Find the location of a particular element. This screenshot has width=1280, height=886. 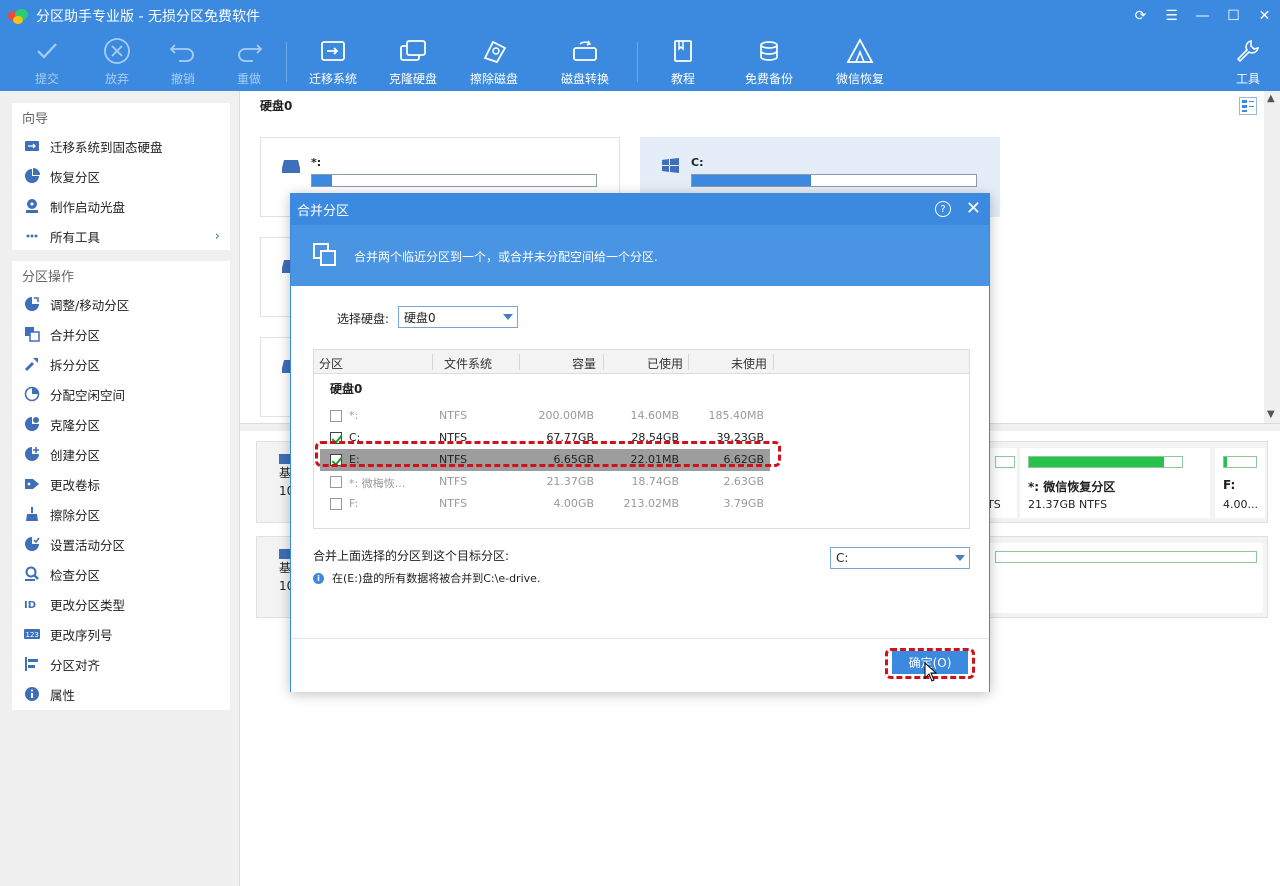

view-toggle-icon is located at coordinates (1248, 106).